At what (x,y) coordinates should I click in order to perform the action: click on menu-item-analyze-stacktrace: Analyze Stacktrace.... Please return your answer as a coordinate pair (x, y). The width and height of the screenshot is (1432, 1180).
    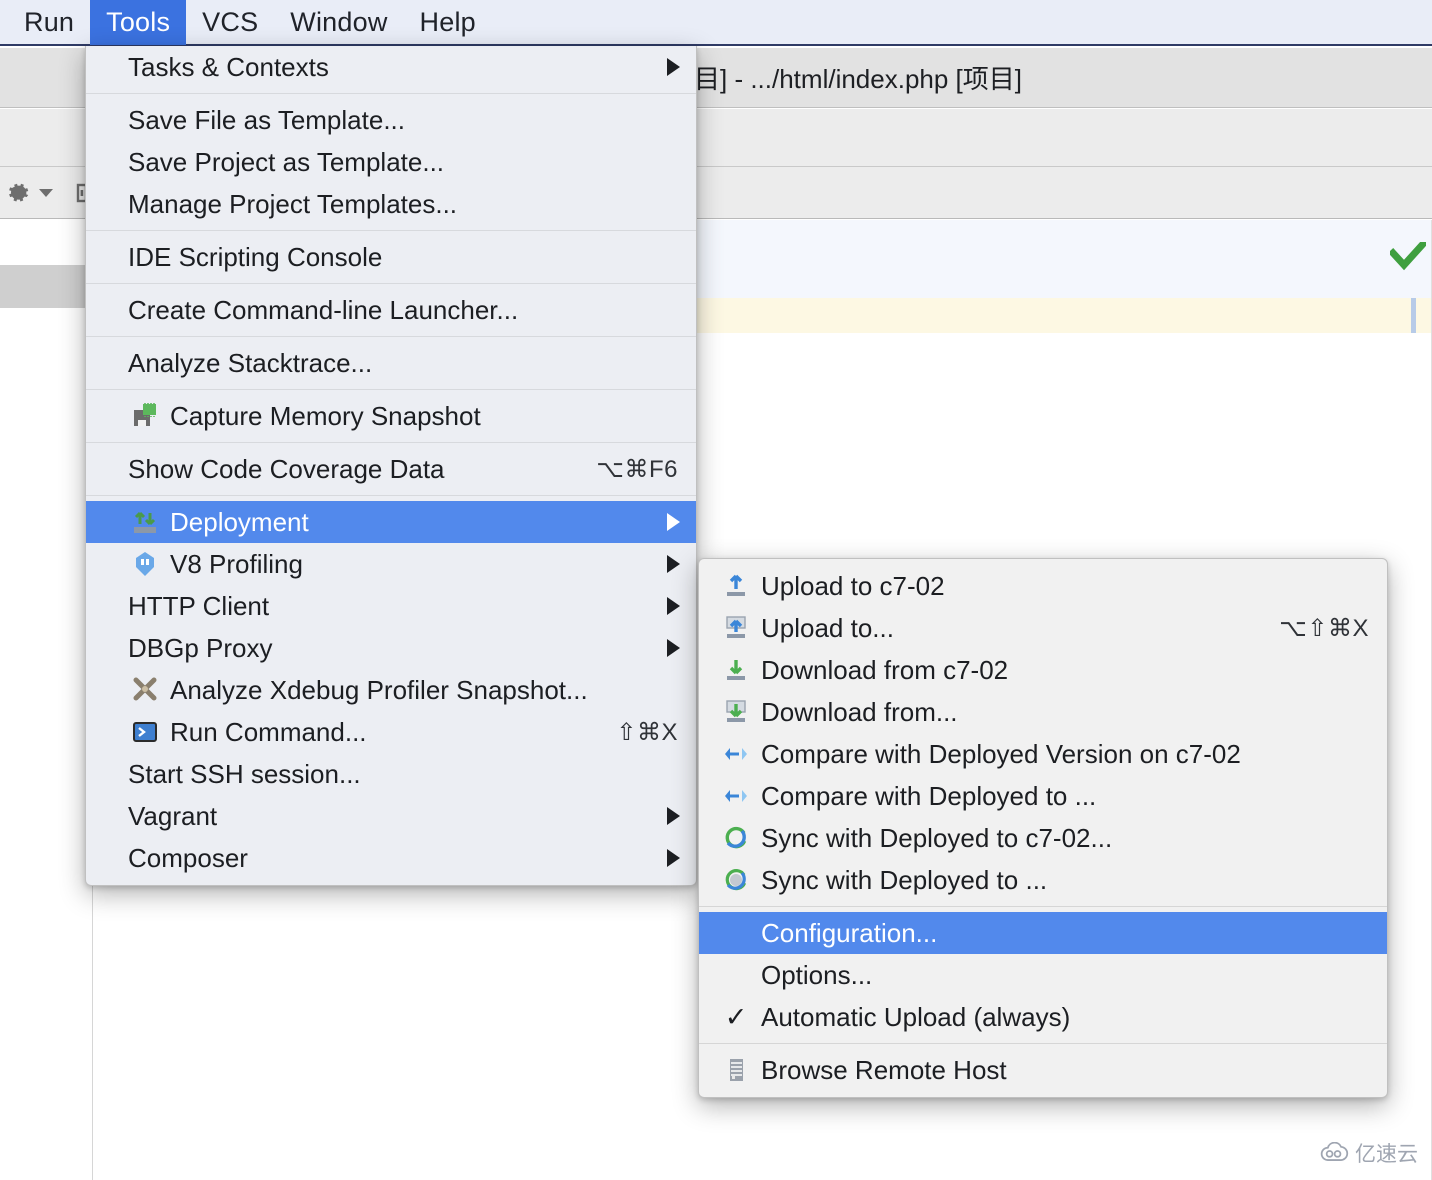
    Looking at the image, I should click on (391, 363).